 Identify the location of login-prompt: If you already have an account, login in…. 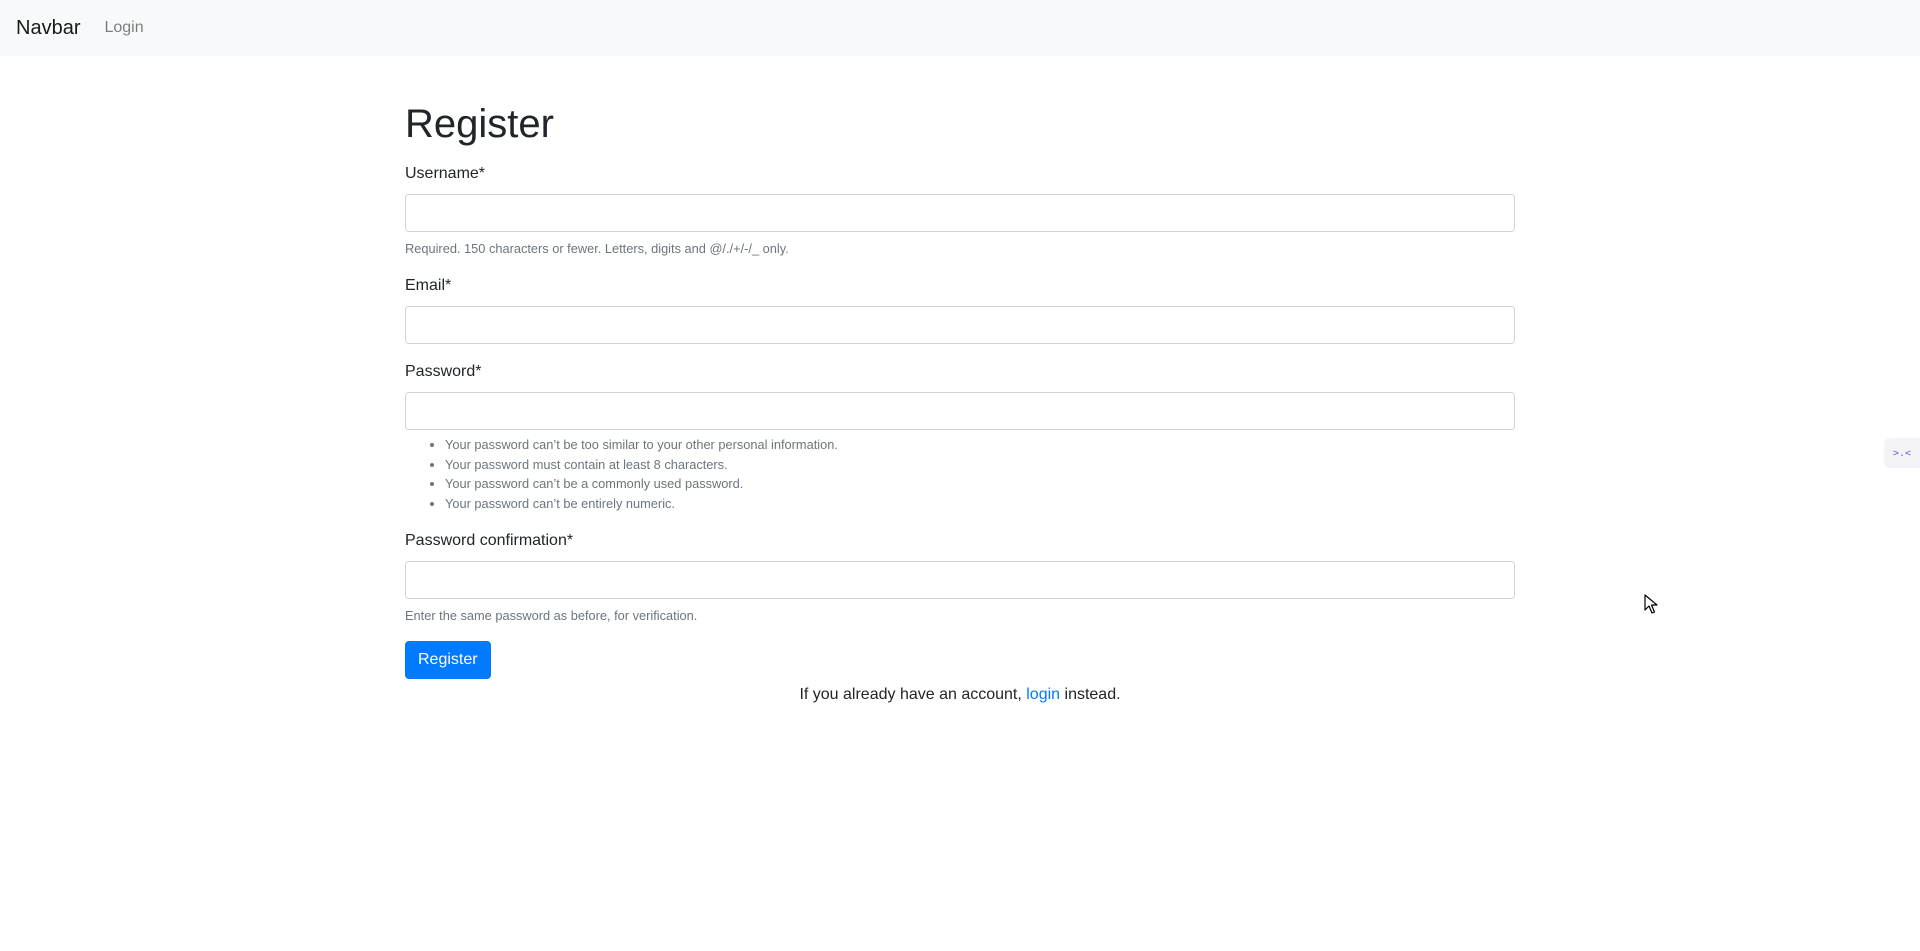
(960, 695).